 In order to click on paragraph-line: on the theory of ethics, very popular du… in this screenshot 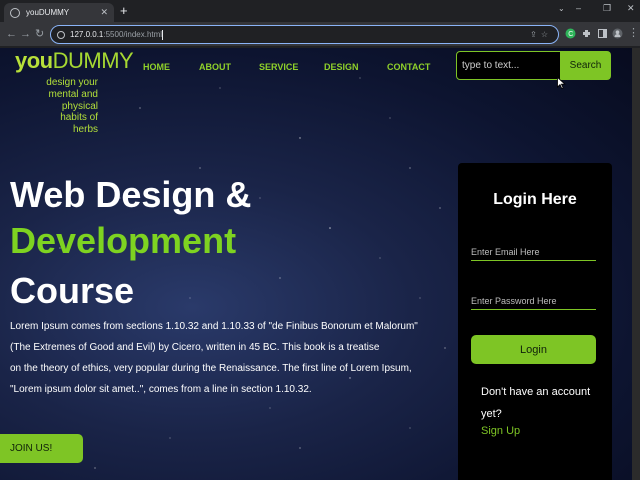, I will do `click(211, 368)`.